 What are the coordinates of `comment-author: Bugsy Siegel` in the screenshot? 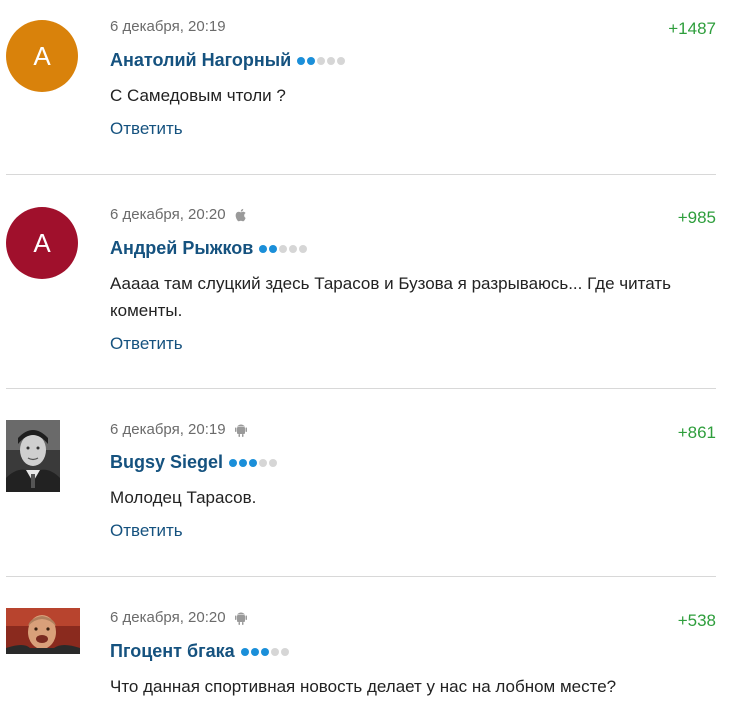 It's located at (194, 462).